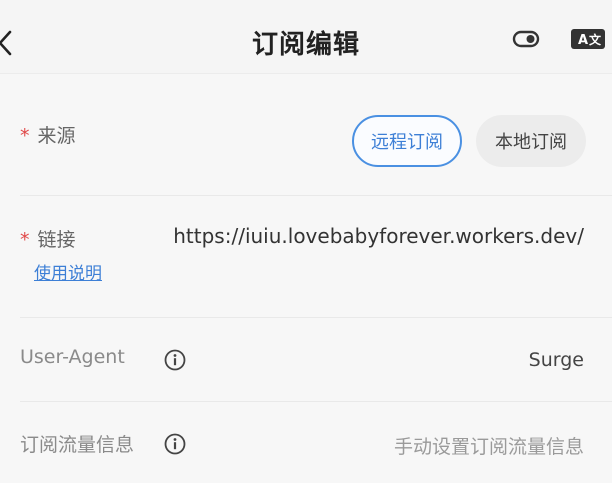  I want to click on traffic-info-label: 订阅流量信息, so click(77, 445).